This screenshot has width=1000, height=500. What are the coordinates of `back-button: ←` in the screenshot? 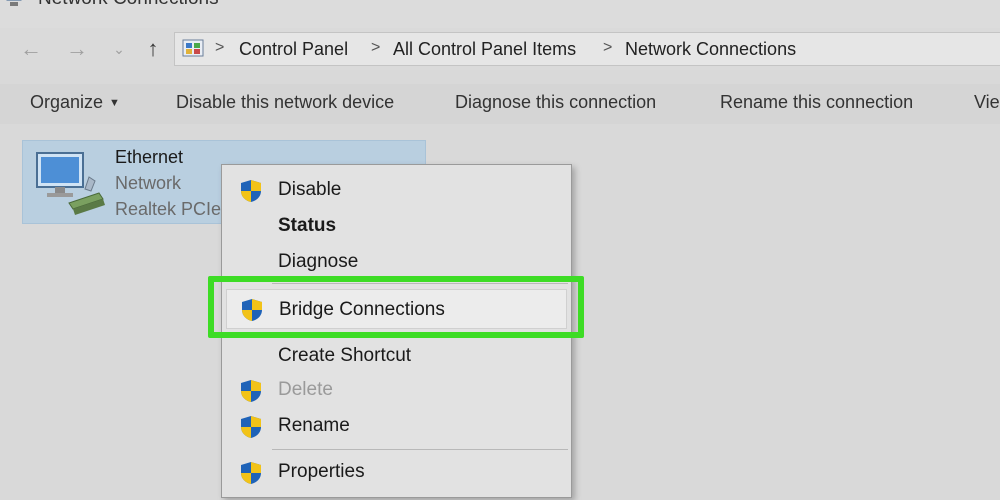 It's located at (31, 49).